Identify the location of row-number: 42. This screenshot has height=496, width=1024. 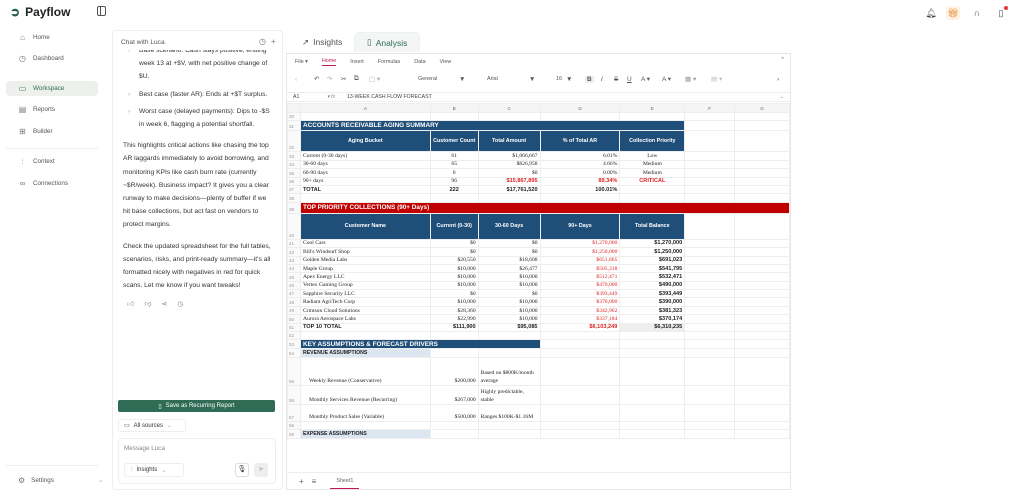
(294, 252).